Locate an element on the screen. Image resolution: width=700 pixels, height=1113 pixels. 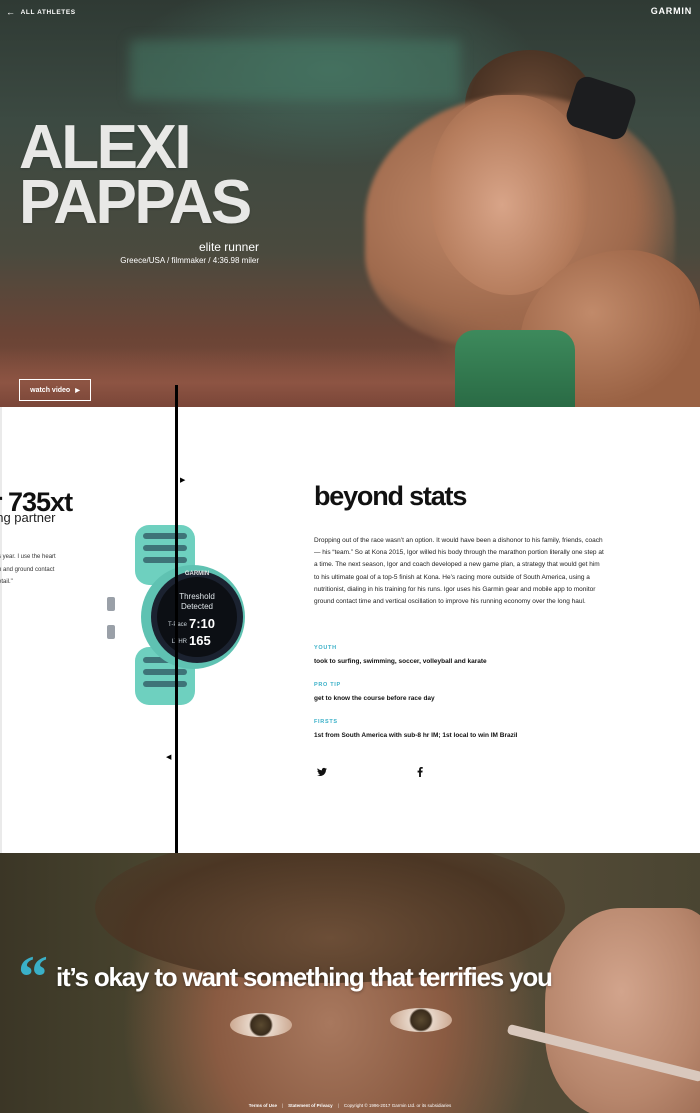
twitter-icon is located at coordinates (322, 772).